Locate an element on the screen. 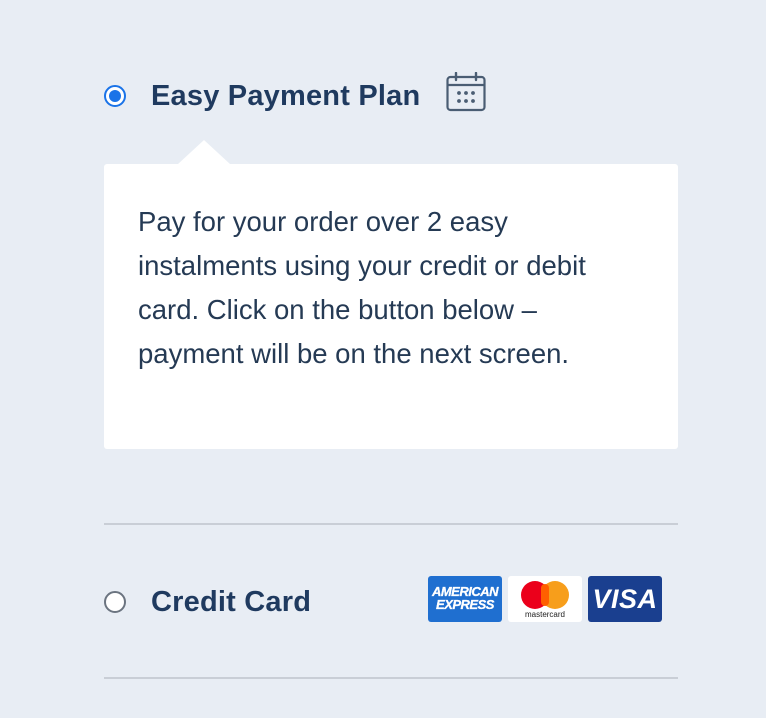 This screenshot has height=718, width=766. american-express-logo: AMERICAN EXPRESS is located at coordinates (465, 599).